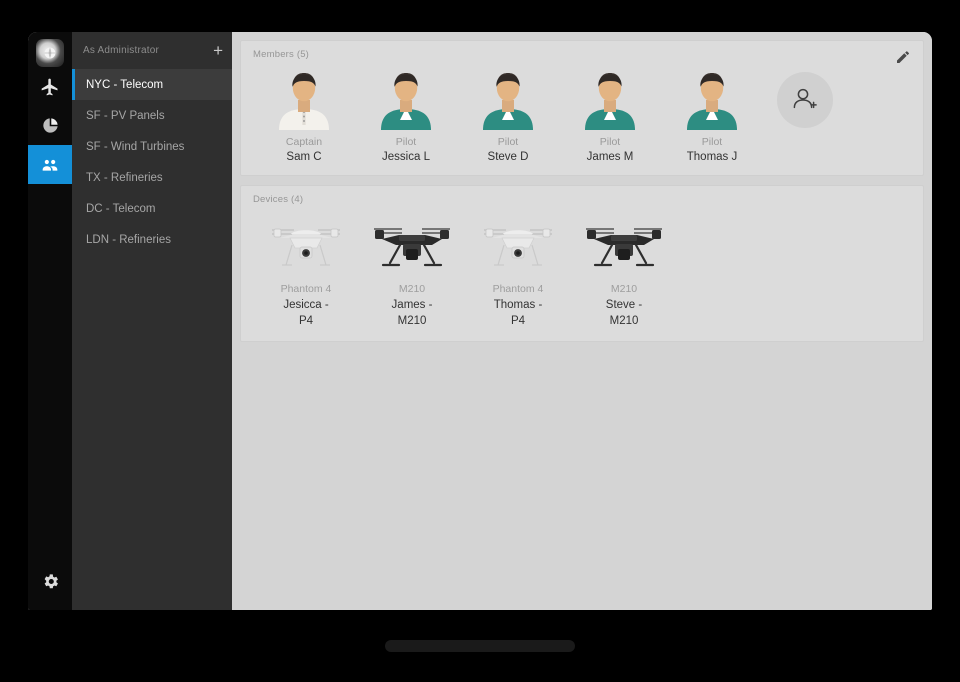 The image size is (960, 682). I want to click on device-tile: Phantom 4 Thomas - P4, so click(518, 271).